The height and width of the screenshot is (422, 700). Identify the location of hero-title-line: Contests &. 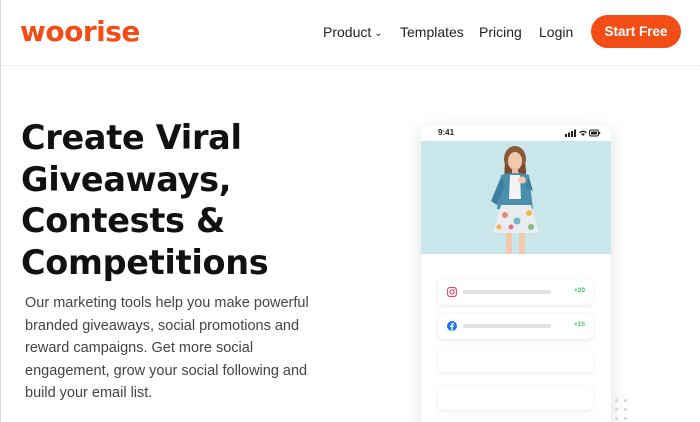
(123, 220).